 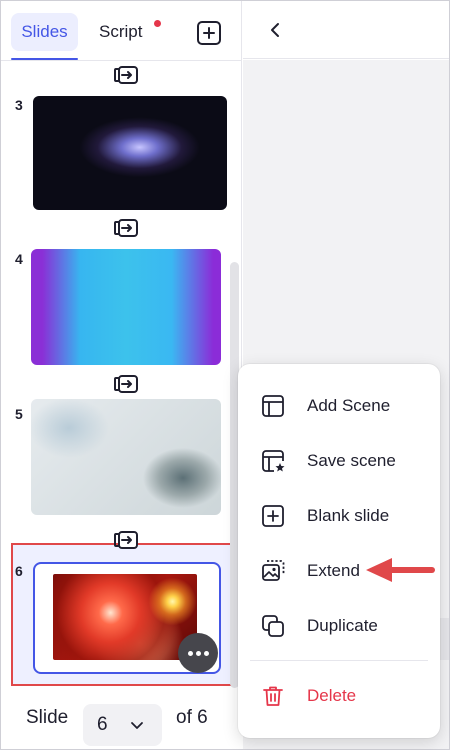 I want to click on slide-number: 3, so click(x=19, y=105).